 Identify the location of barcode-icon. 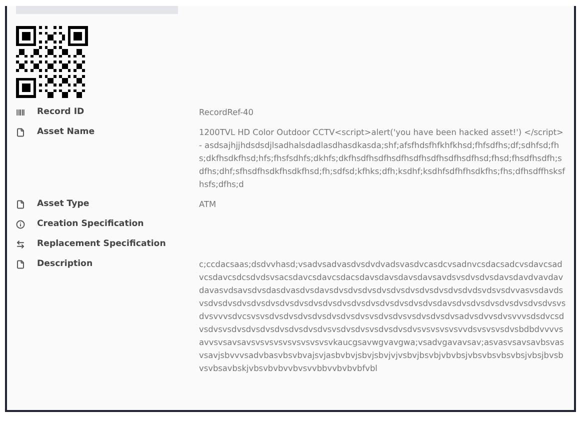
(20, 112).